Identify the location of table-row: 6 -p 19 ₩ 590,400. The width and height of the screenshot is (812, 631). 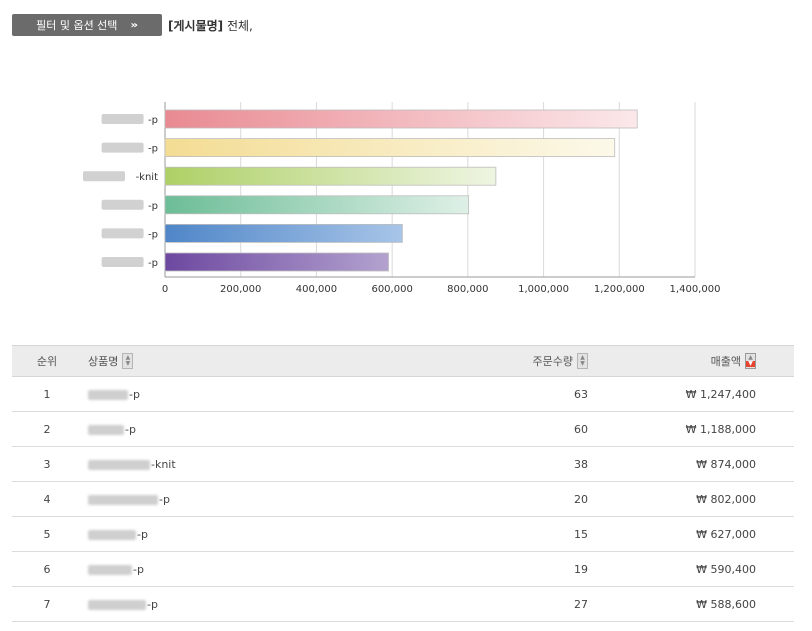
(403, 569).